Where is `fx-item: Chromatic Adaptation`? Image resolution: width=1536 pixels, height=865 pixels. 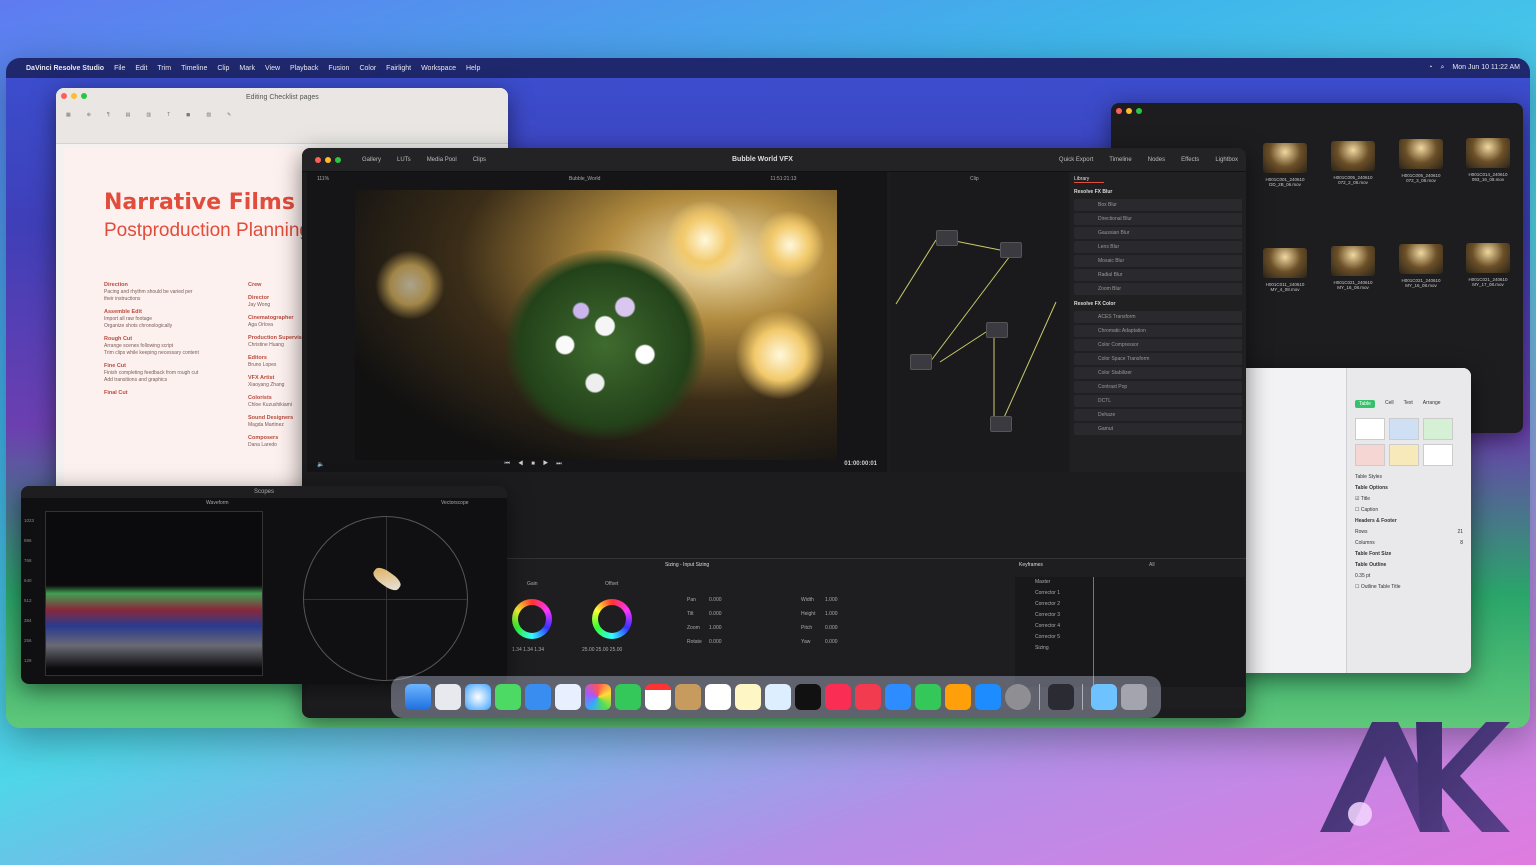
fx-item: Chromatic Adaptation is located at coordinates (1158, 331).